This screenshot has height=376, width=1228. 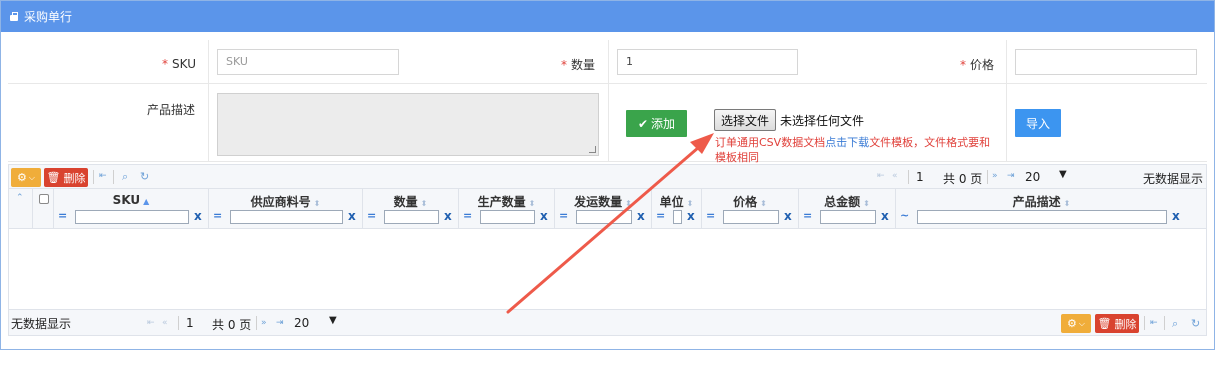 I want to click on column-title: 产品描述 ⬍, so click(x=1041, y=201).